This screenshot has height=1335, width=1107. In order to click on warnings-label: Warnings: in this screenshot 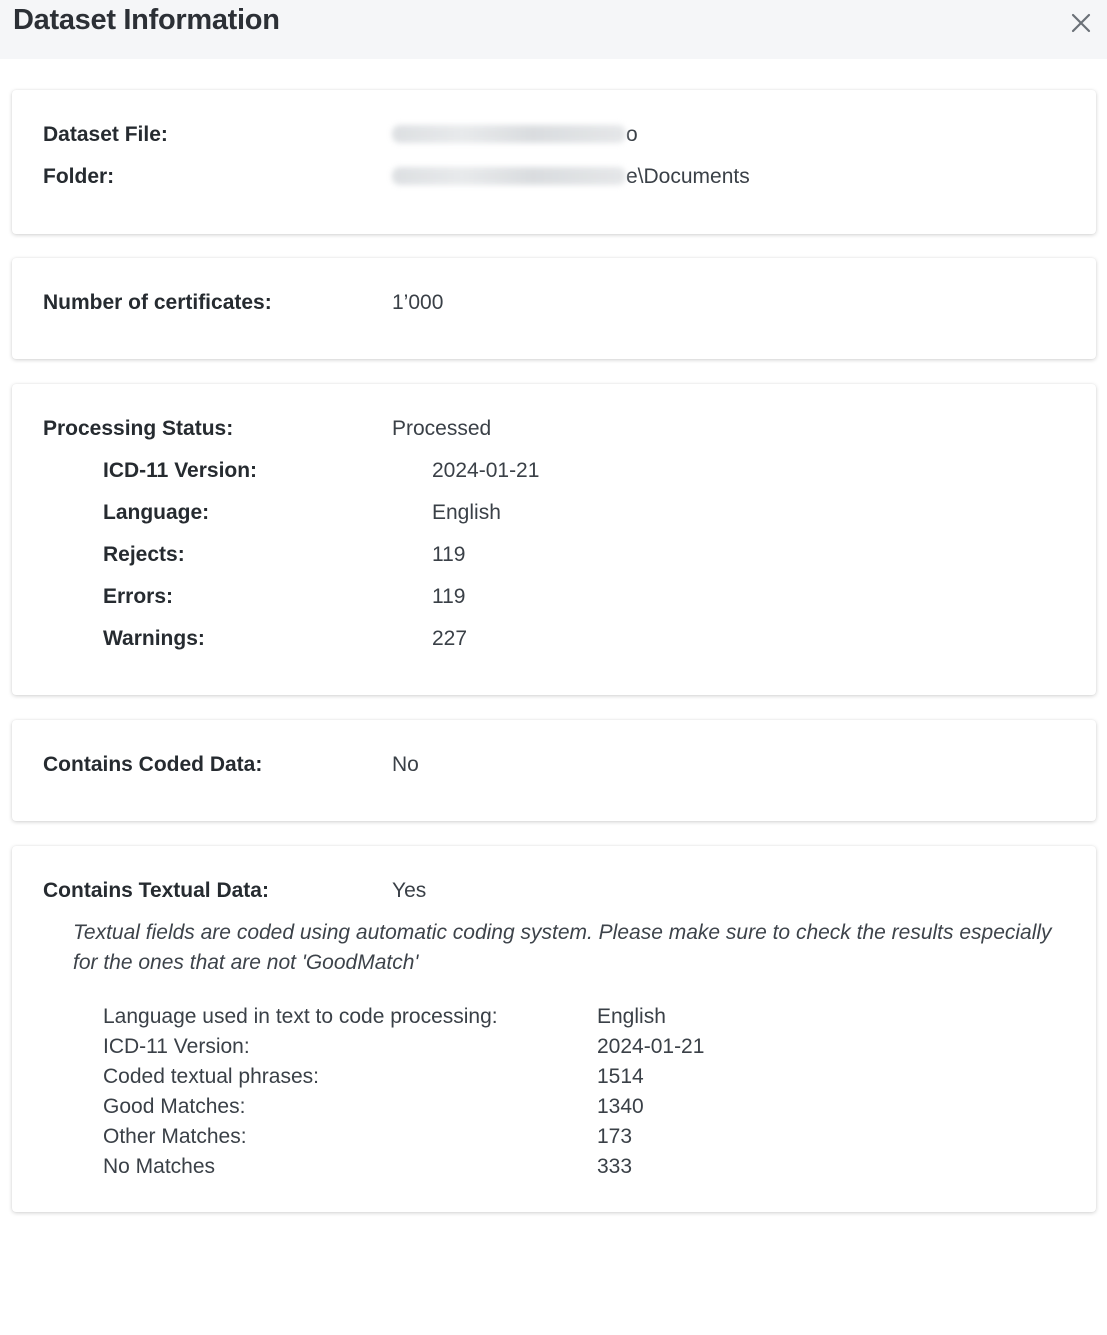, I will do `click(154, 638)`.